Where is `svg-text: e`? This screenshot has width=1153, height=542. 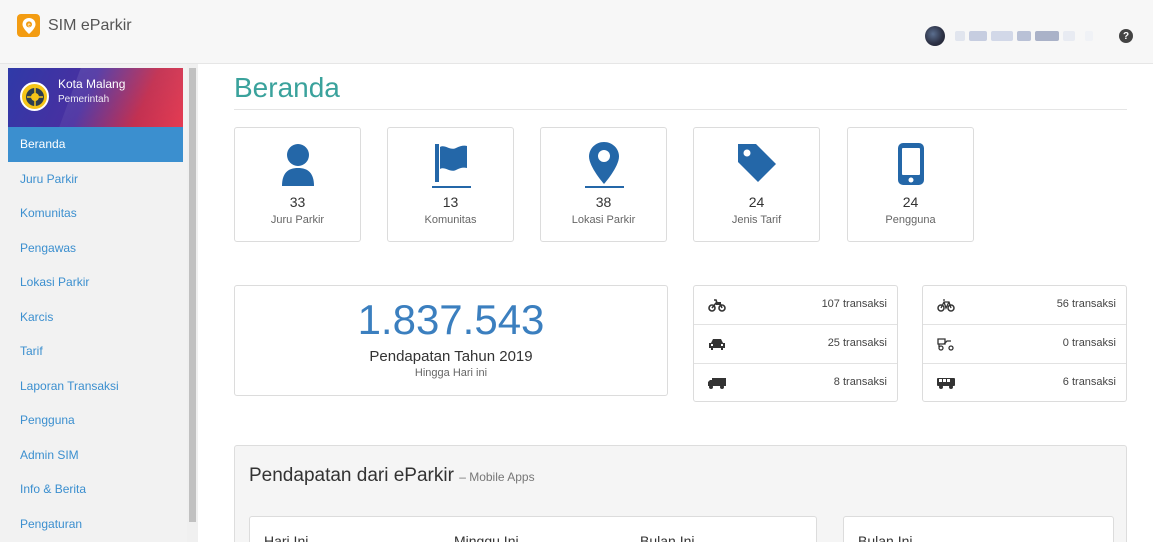 svg-text: e is located at coordinates (28, 25).